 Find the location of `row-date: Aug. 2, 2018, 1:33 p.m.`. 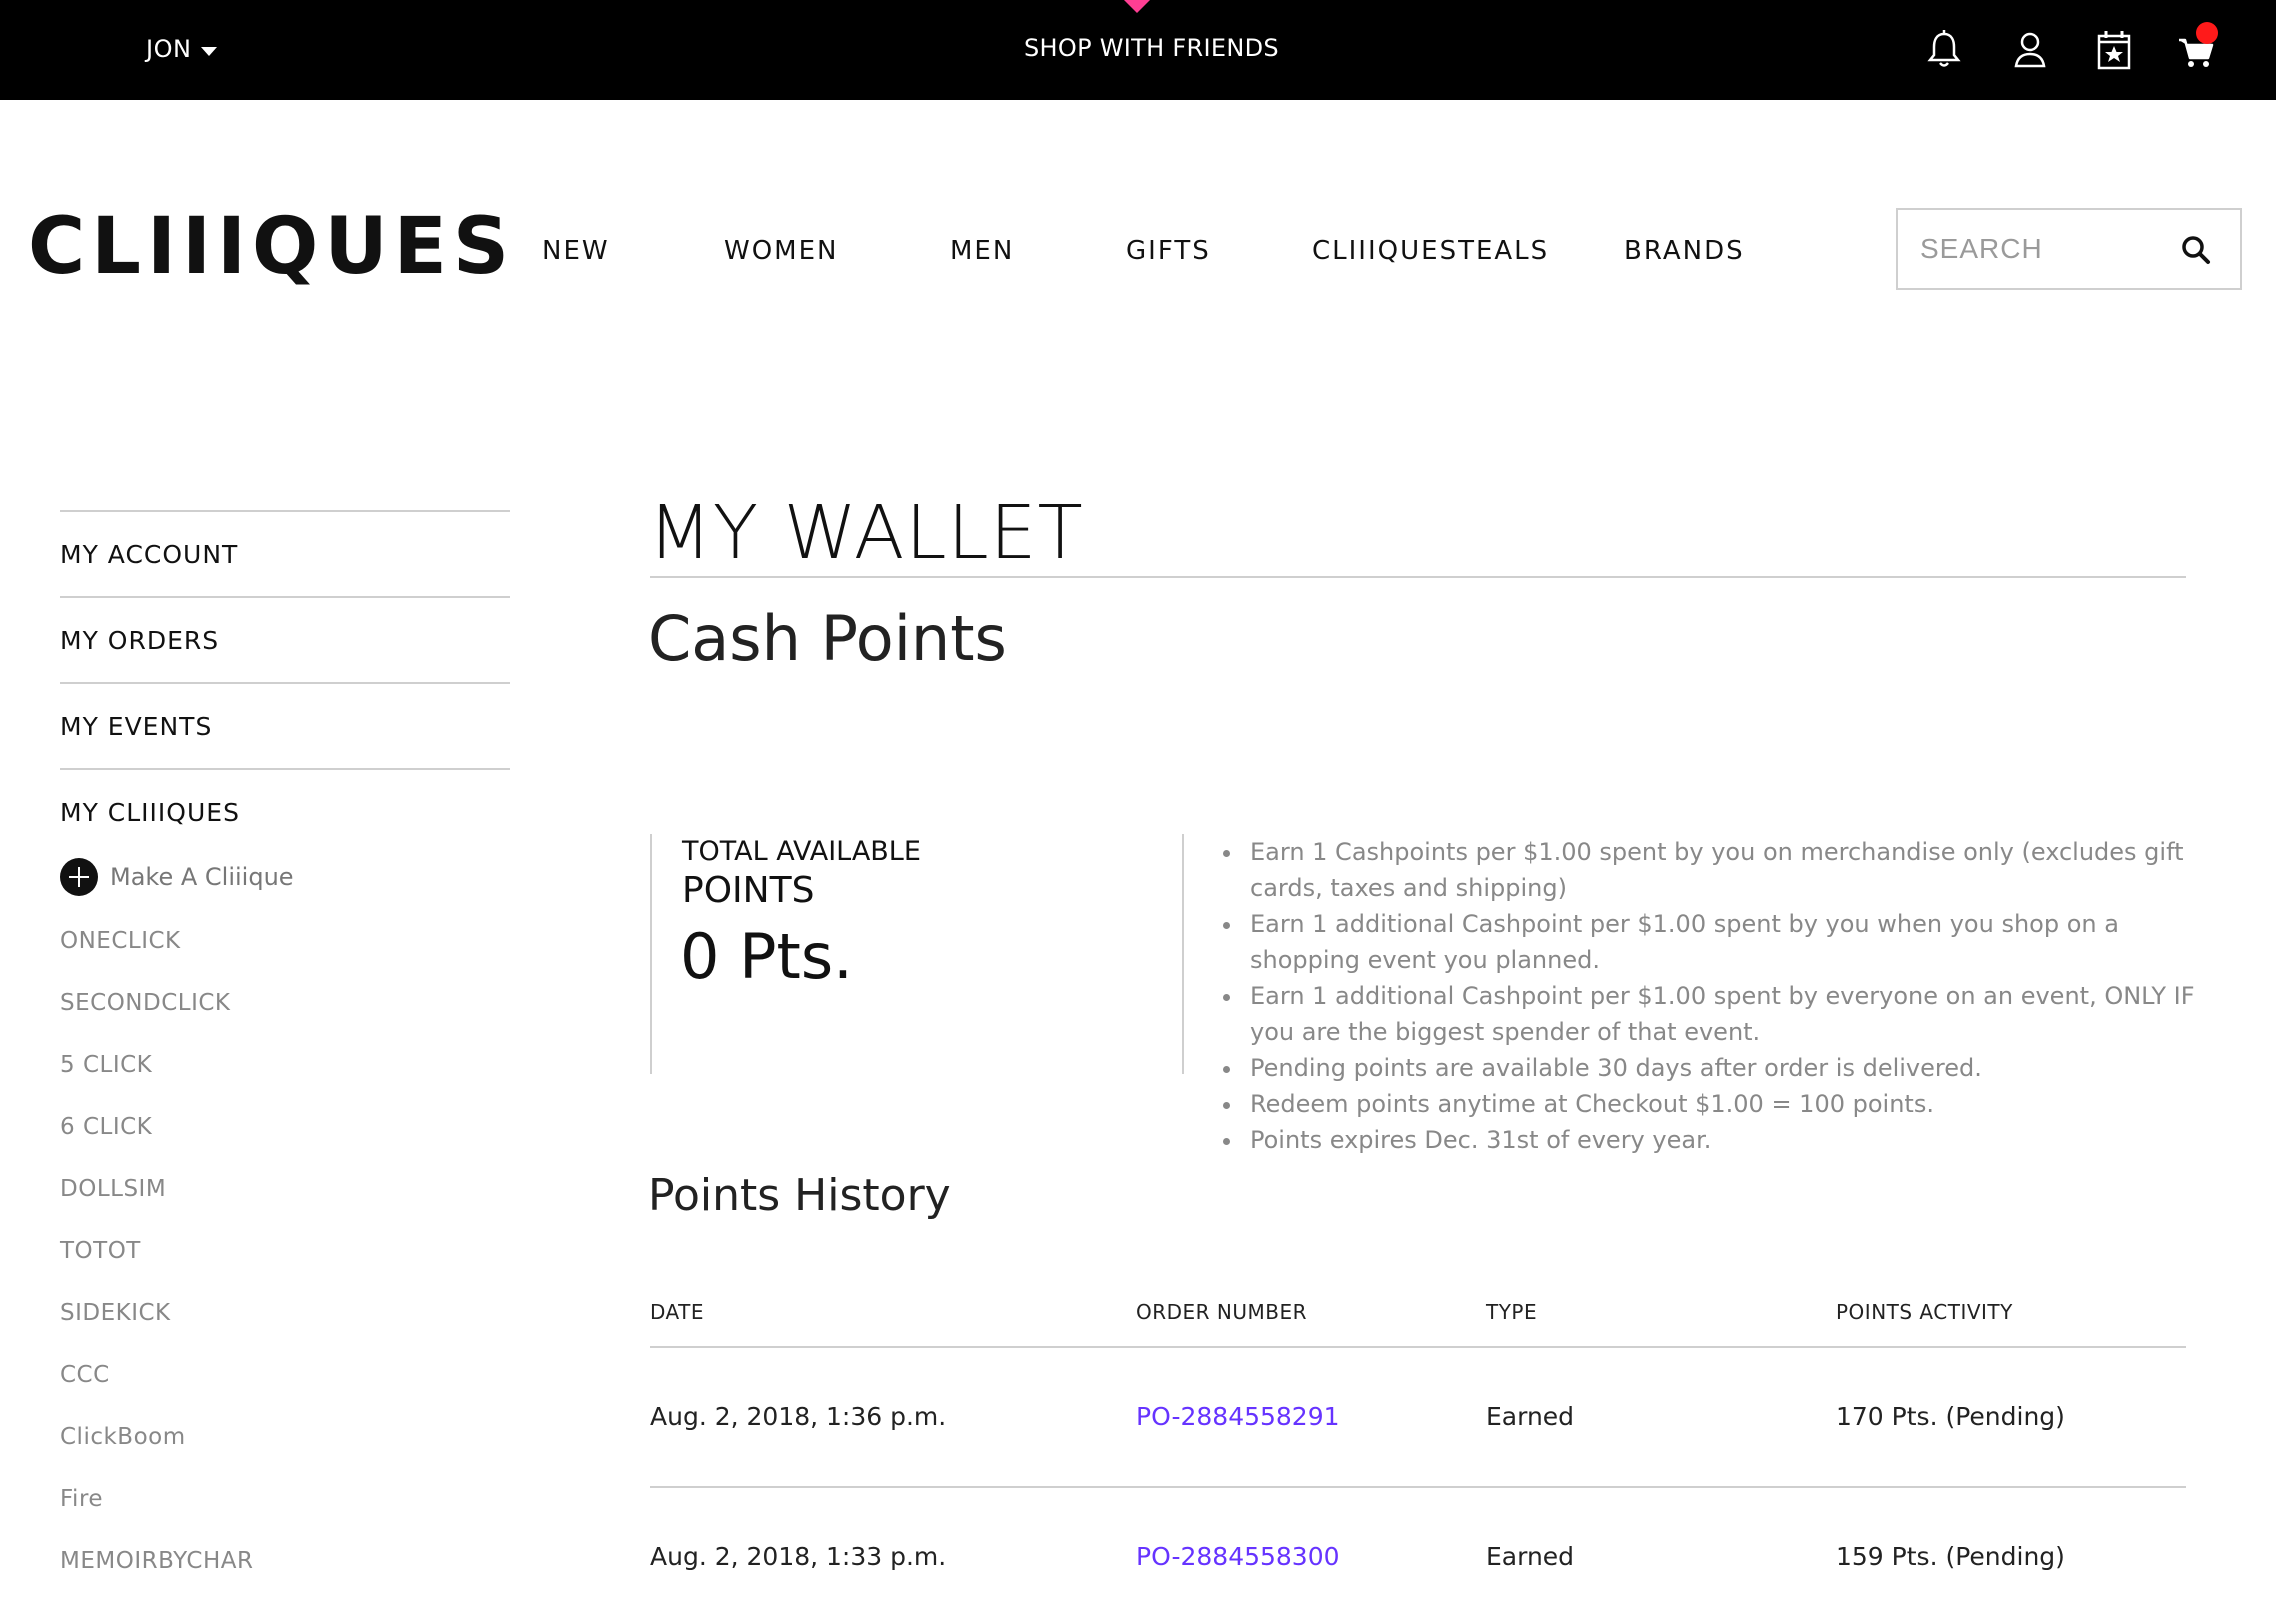

row-date: Aug. 2, 2018, 1:33 p.m. is located at coordinates (798, 1556).